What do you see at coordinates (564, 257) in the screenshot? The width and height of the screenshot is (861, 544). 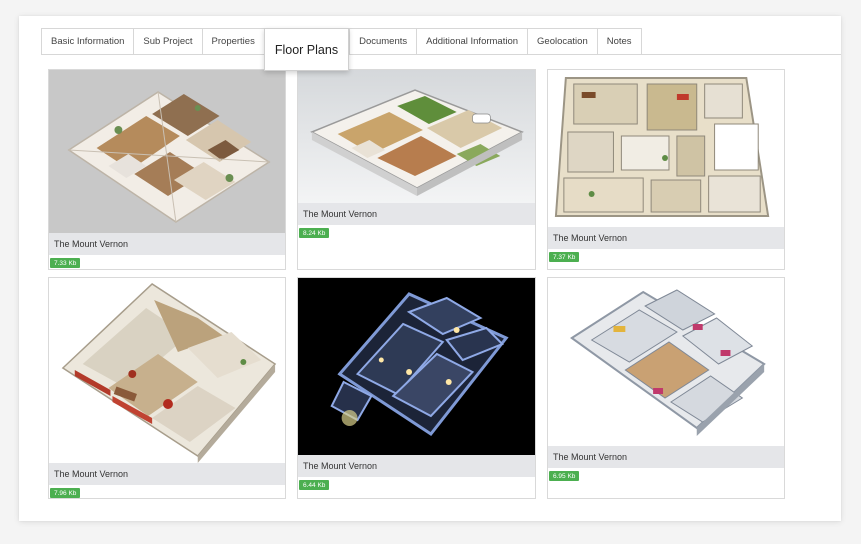 I see `file-size-badge: 7.37 Kb` at bounding box center [564, 257].